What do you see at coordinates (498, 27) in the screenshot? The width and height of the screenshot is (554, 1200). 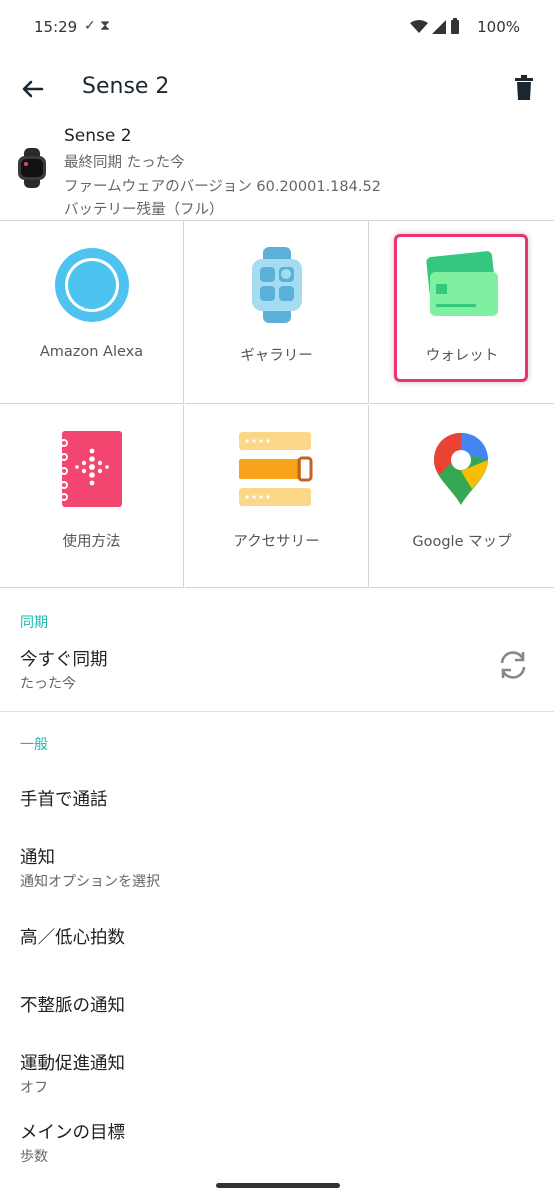 I see `battery-percent: 100%` at bounding box center [498, 27].